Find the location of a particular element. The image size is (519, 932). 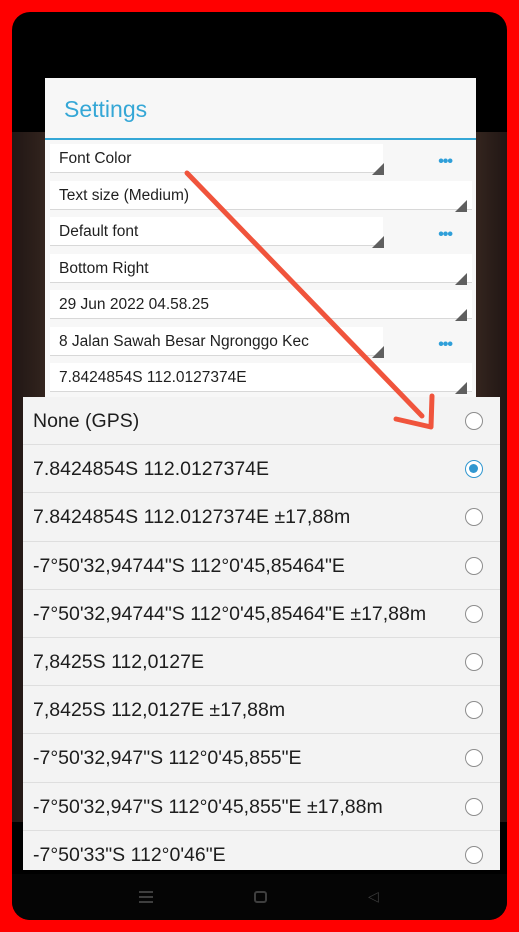

list-item: 7,8425S 112,0127E is located at coordinates (261, 662).